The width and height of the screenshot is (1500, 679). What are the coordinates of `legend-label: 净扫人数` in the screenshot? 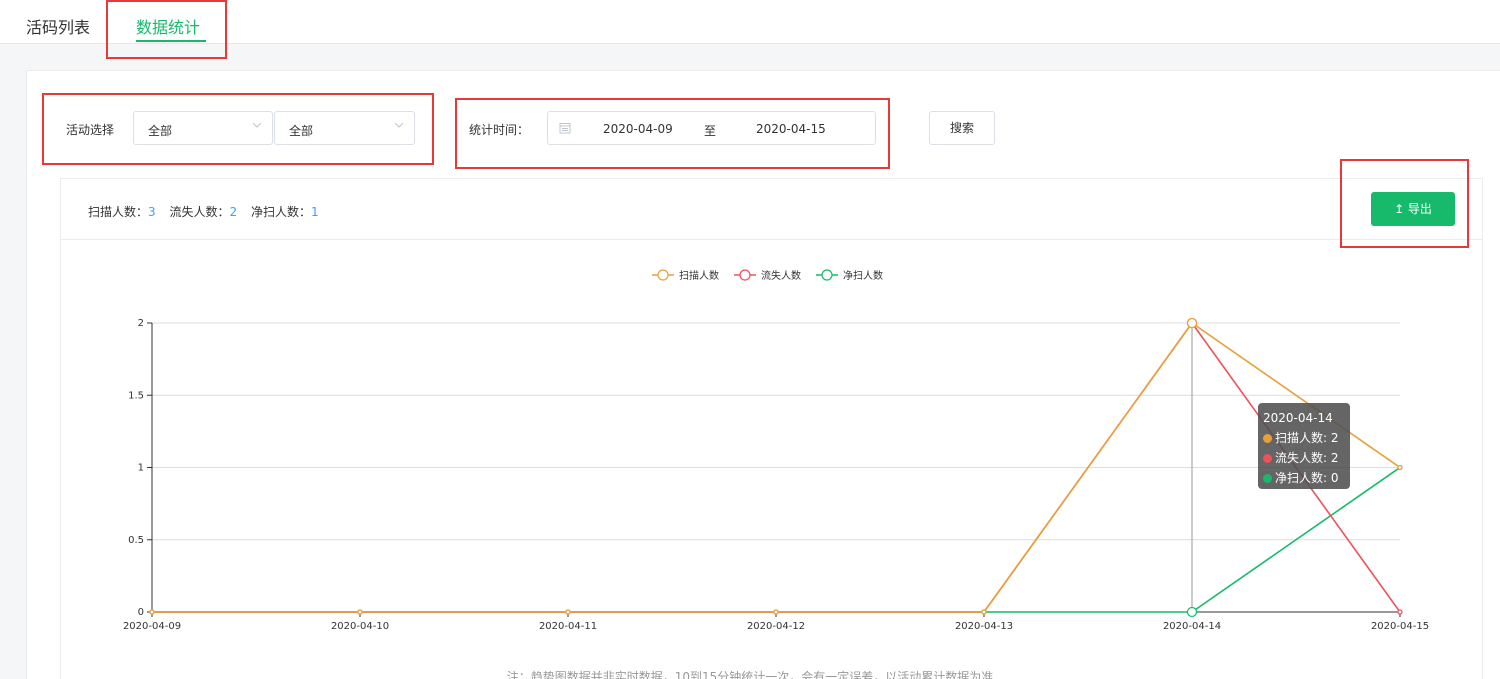 It's located at (863, 275).